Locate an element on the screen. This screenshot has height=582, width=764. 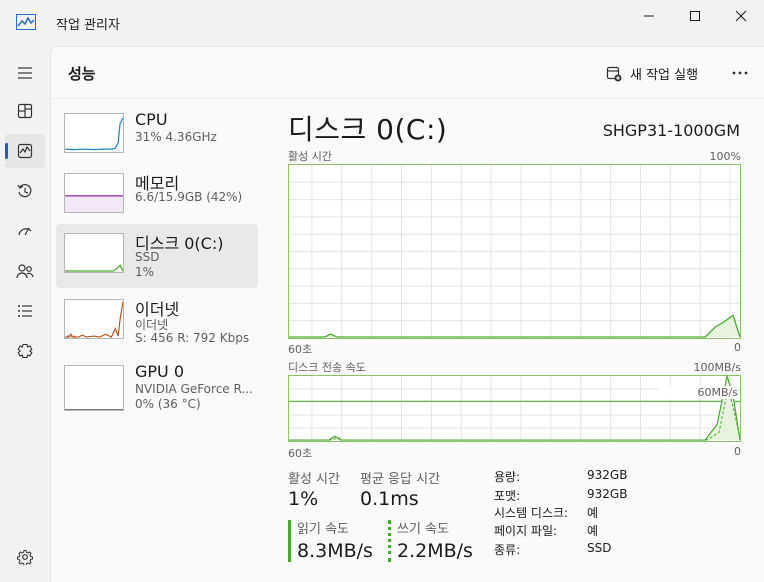
info-key-system-disk: 시스템 디스크: is located at coordinates (531, 513).